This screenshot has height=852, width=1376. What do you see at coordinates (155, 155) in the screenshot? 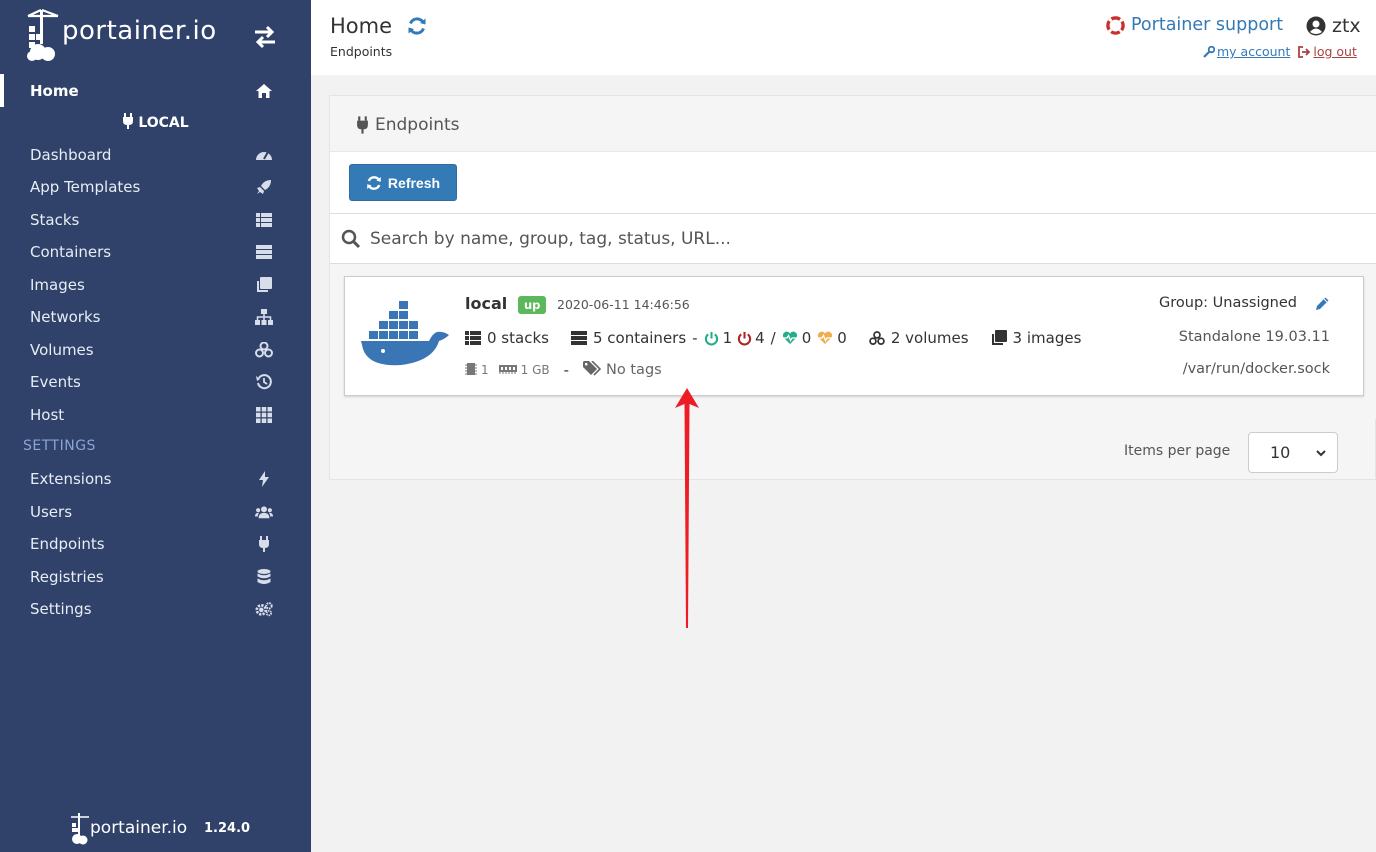
I see `sidebar-item-dashboard: Dashboard` at bounding box center [155, 155].